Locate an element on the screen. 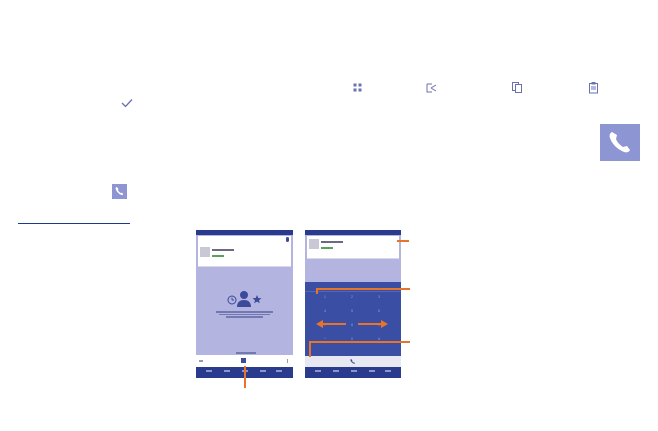  callout-line-number-input-drop is located at coordinates (317, 291).